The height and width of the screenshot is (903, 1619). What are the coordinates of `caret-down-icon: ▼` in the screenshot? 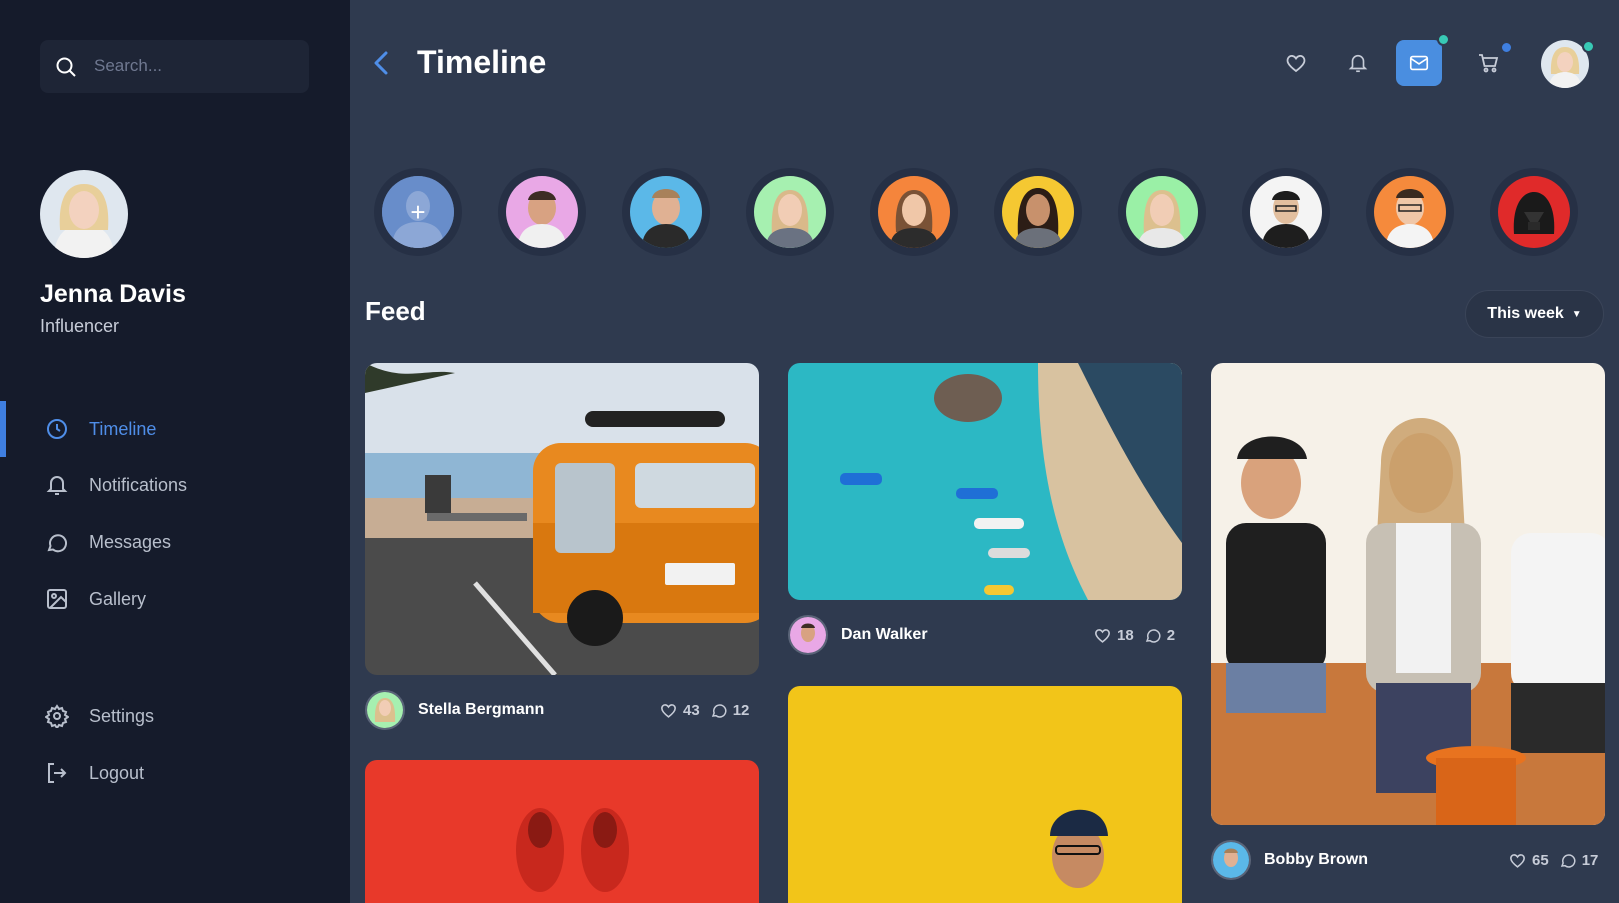 It's located at (1576, 314).